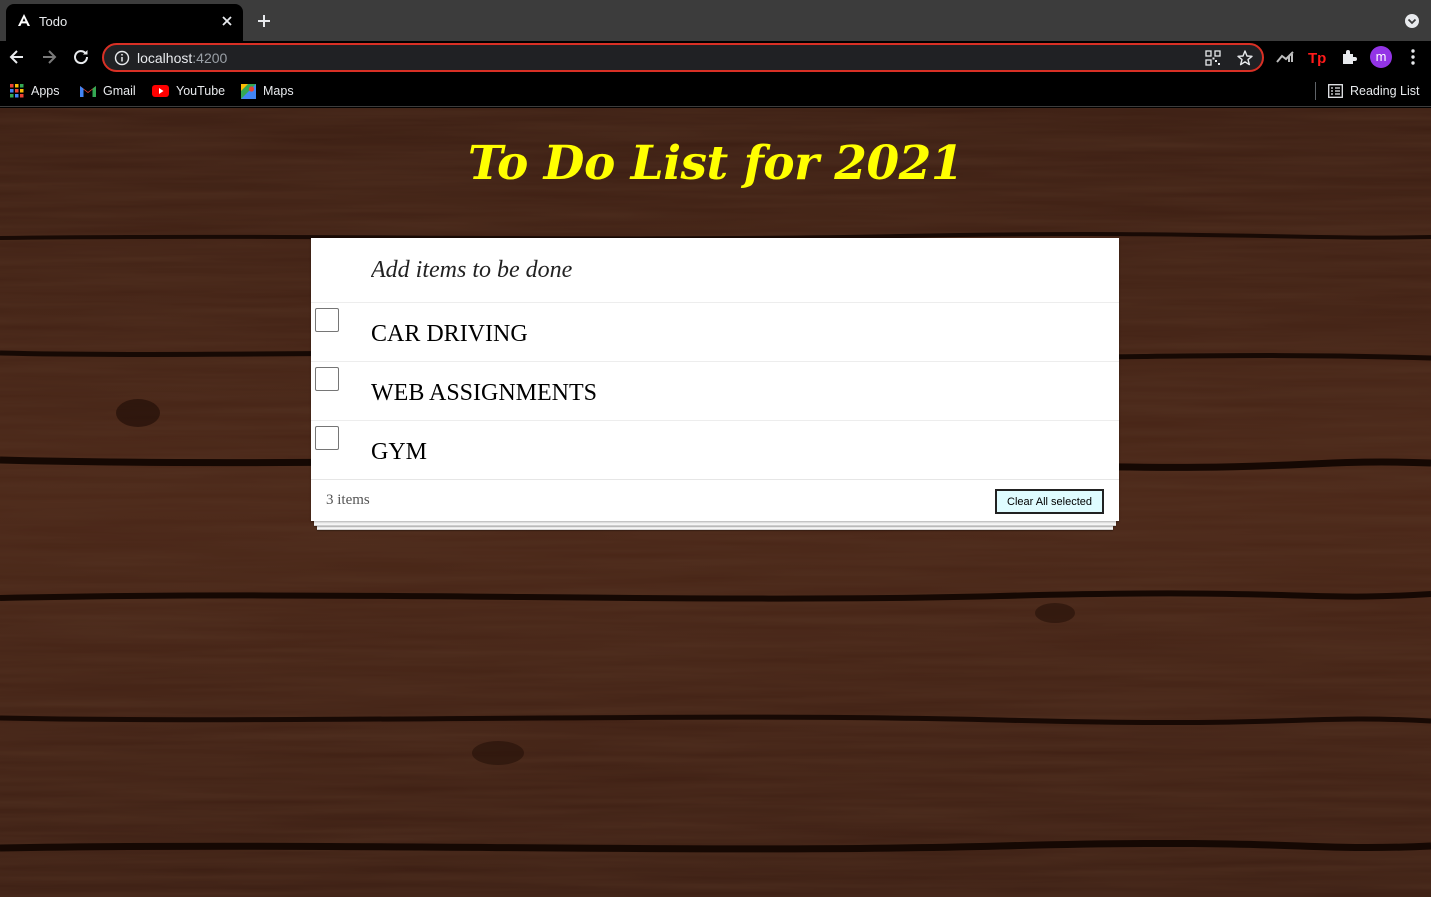 The image size is (1431, 897). Describe the element at coordinates (49, 57) in the screenshot. I see `forward-arrow-icon` at that location.